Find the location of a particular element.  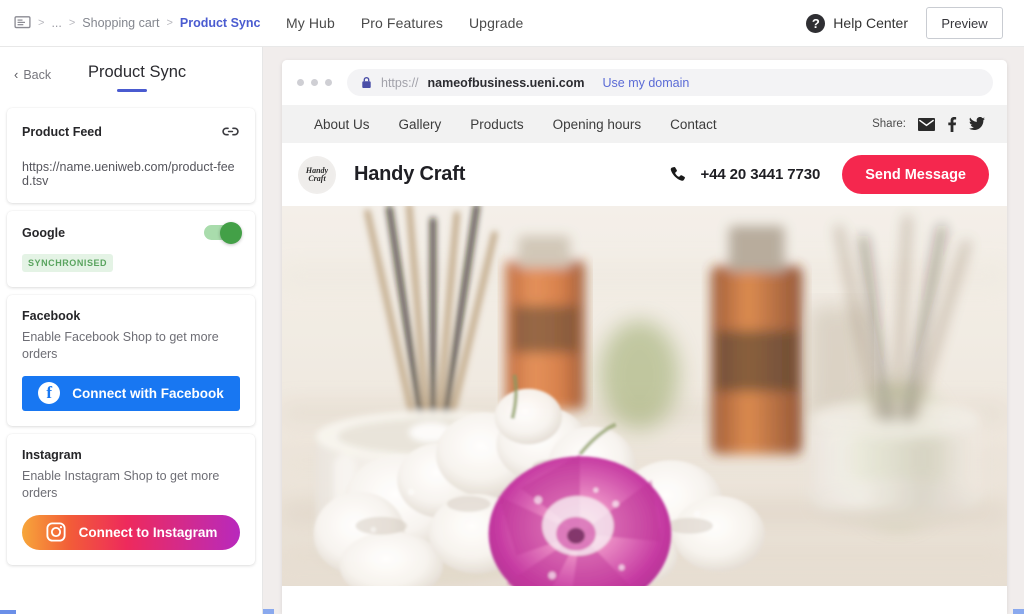

monitor-icon is located at coordinates (22, 23).